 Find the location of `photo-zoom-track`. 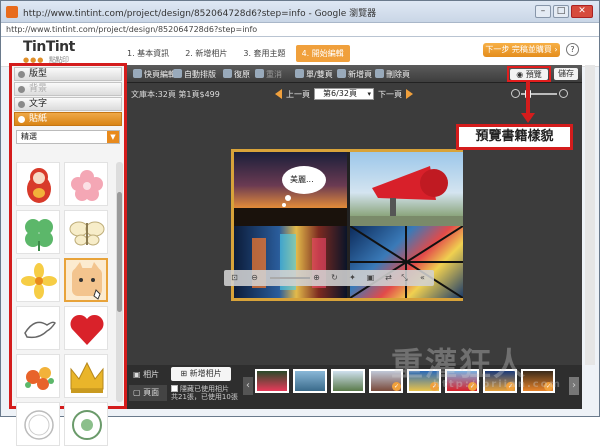

photo-zoom-track is located at coordinates (290, 278).